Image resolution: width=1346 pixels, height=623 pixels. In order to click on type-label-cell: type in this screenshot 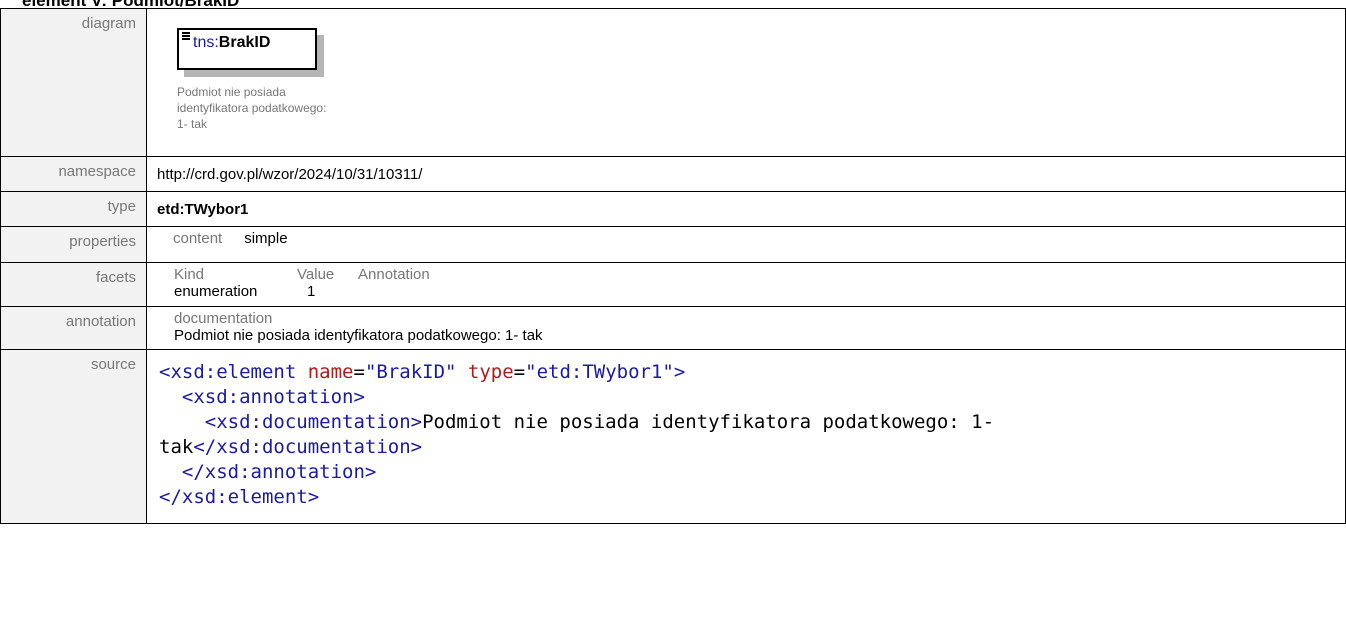, I will do `click(73, 209)`.